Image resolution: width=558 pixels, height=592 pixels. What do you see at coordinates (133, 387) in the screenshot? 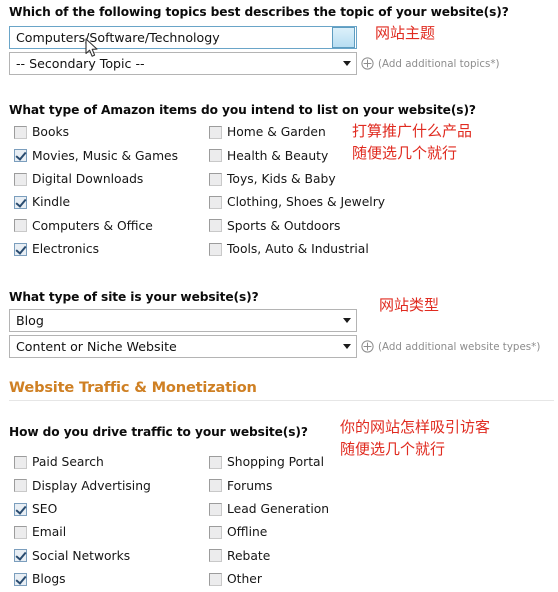
I see `traffic-section-header: Website Traffic & Monetization` at bounding box center [133, 387].